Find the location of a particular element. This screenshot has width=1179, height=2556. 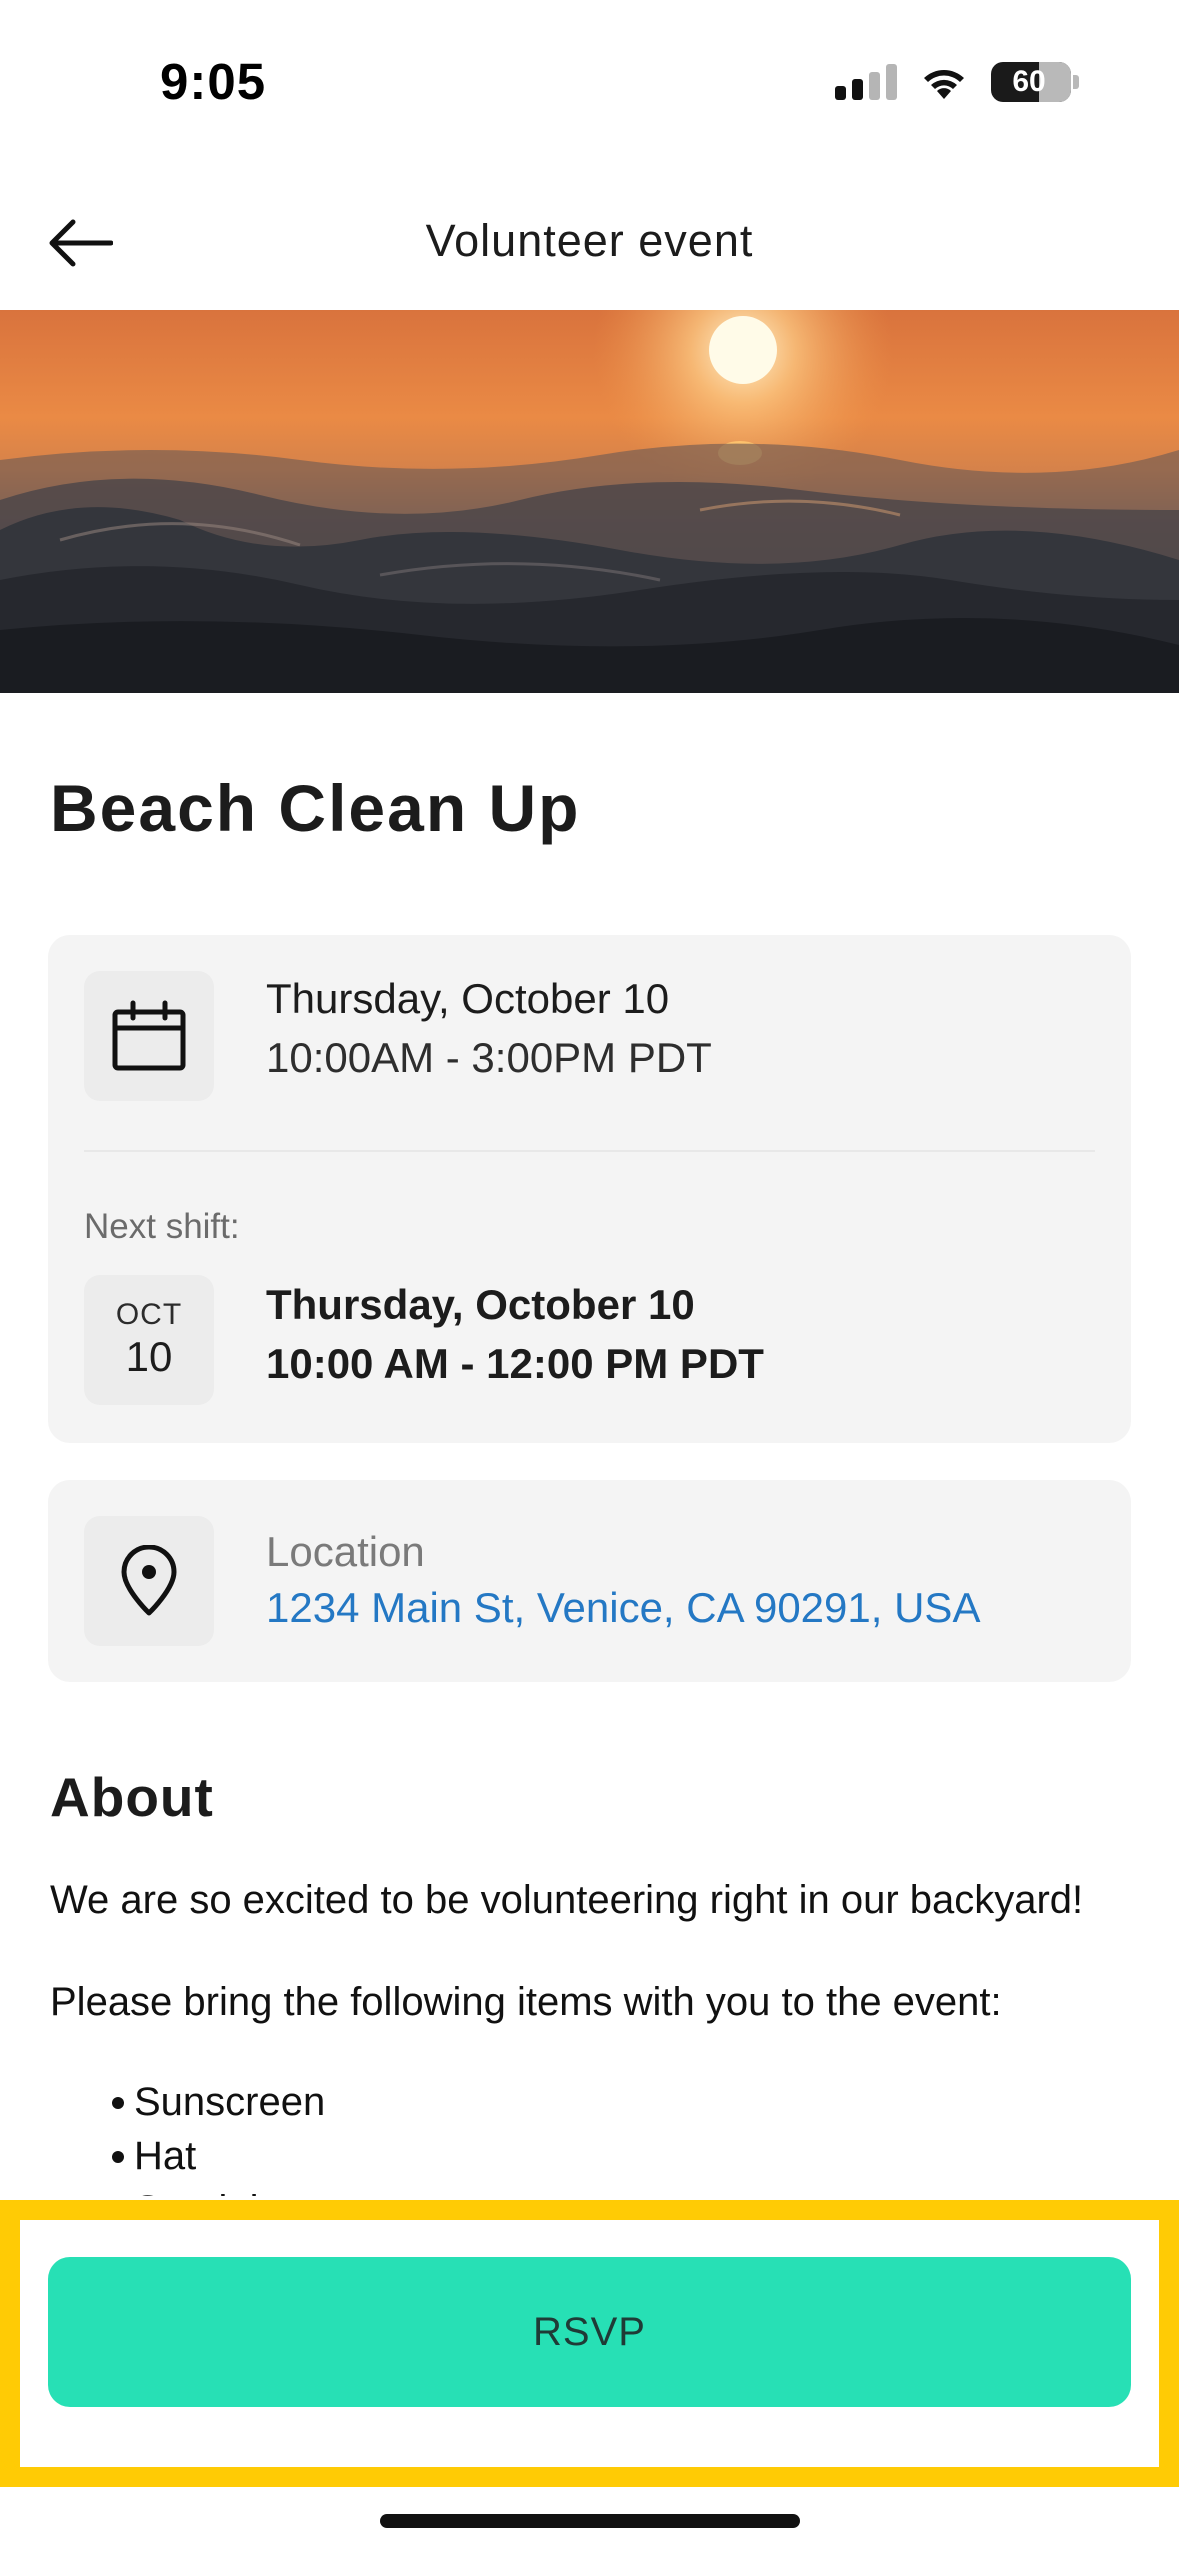

page-title: Volunteer event is located at coordinates (589, 240).